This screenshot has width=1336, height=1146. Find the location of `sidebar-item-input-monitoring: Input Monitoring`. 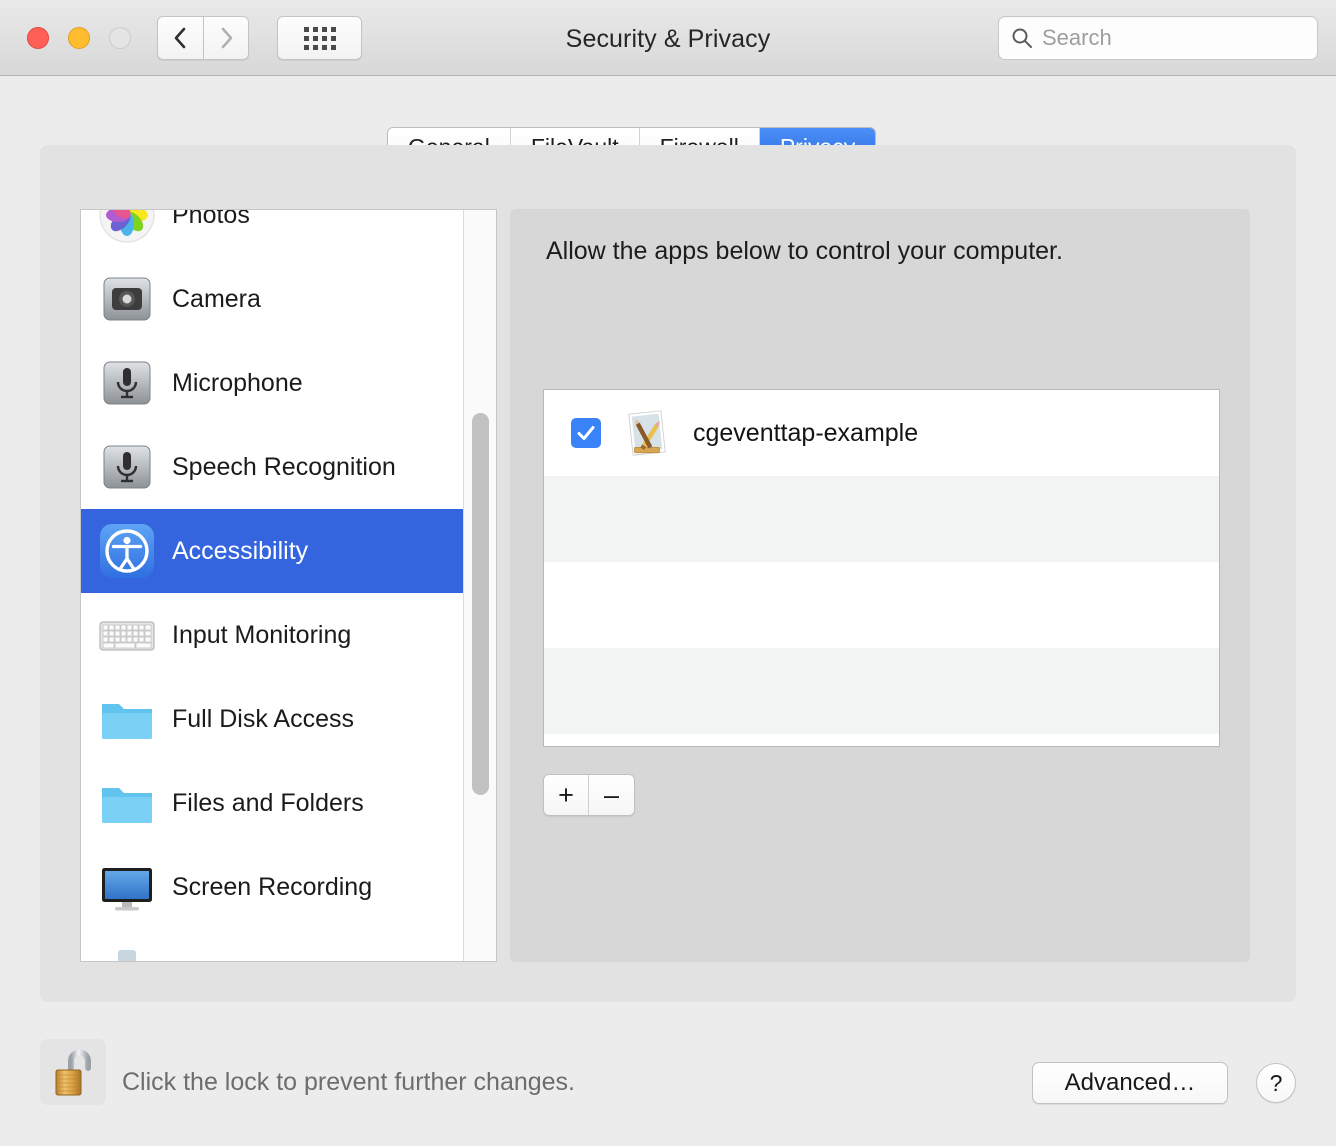

sidebar-item-input-monitoring: Input Monitoring is located at coordinates (288, 635).